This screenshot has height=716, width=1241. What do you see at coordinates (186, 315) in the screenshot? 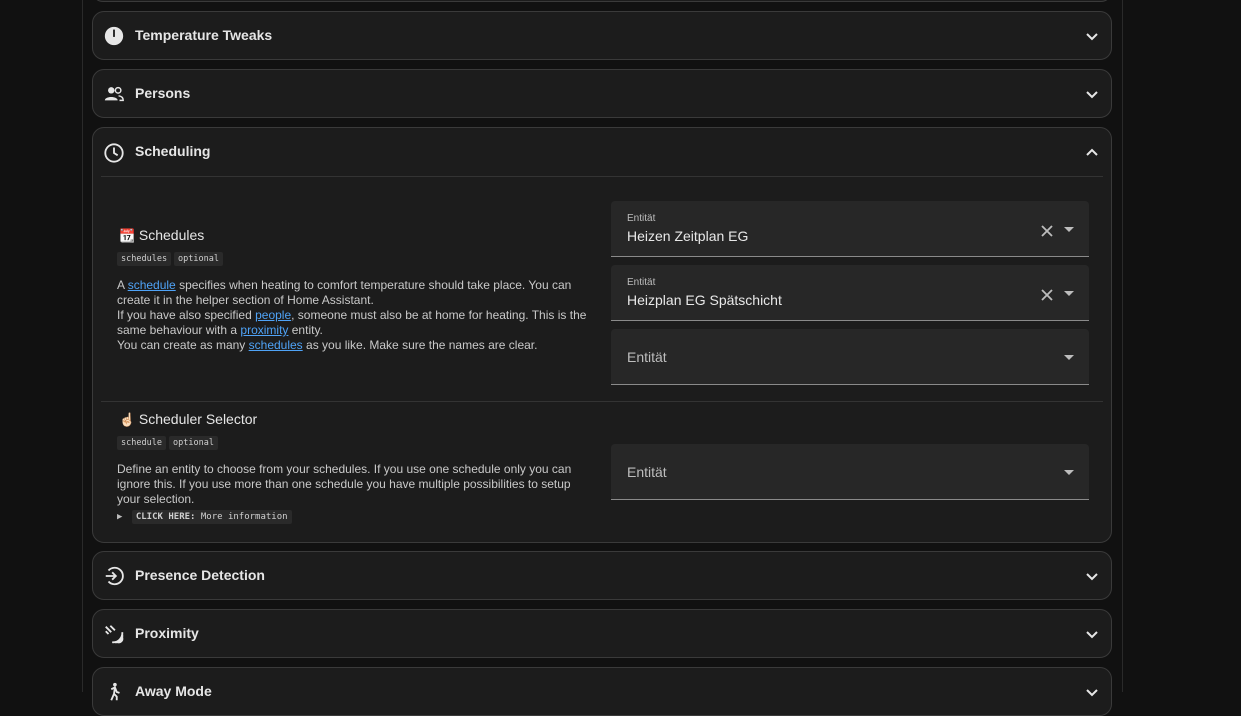
I see `desc-text: If you have also specified` at bounding box center [186, 315].